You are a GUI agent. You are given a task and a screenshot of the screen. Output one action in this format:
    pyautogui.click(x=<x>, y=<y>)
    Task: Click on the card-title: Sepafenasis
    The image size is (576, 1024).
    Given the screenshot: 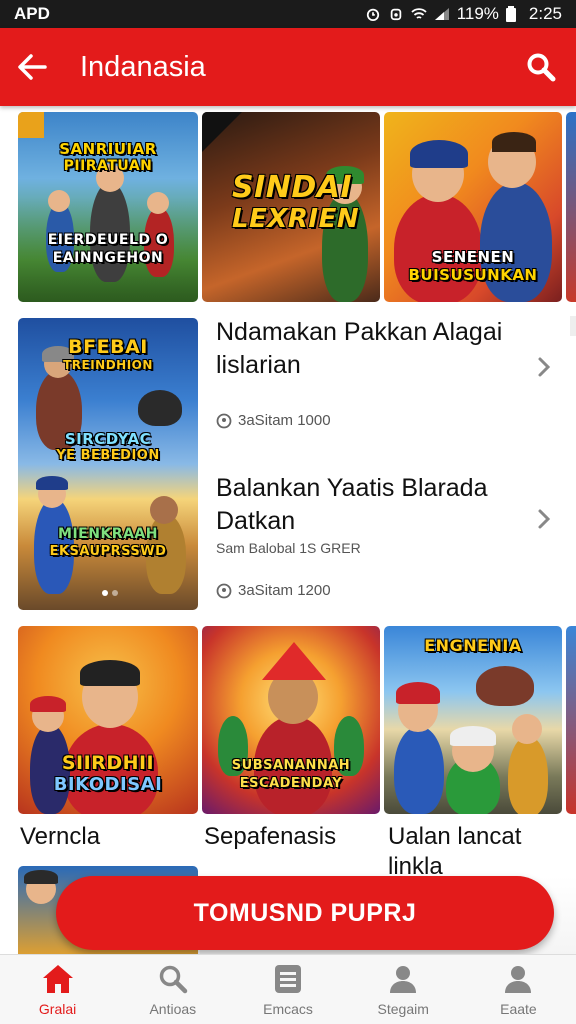 What is the action you would take?
    pyautogui.click(x=270, y=836)
    